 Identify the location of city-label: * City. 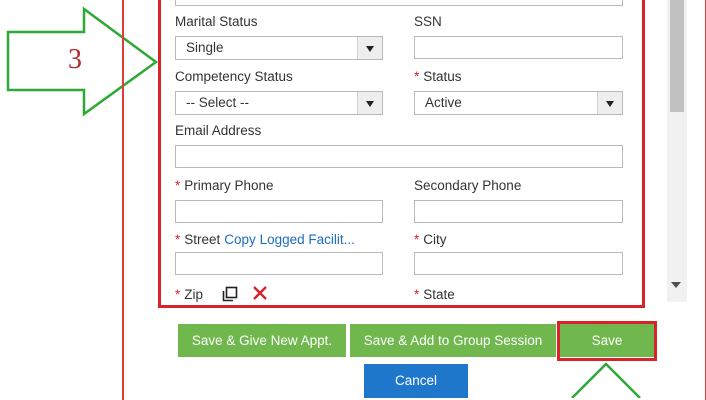
(430, 239).